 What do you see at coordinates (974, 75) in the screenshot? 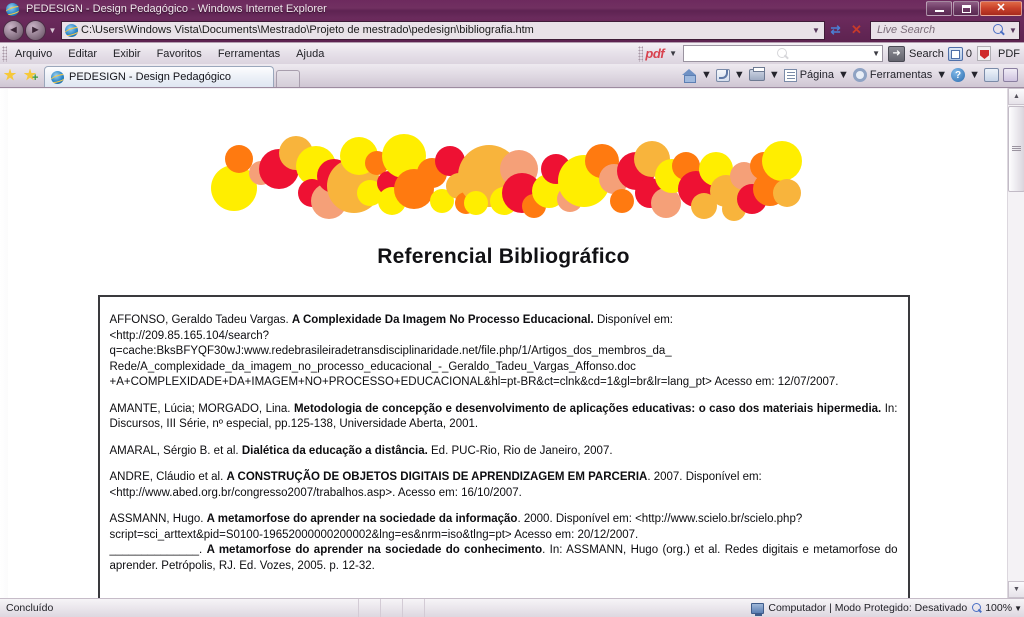
I see `help-chevron: ▼` at bounding box center [974, 75].